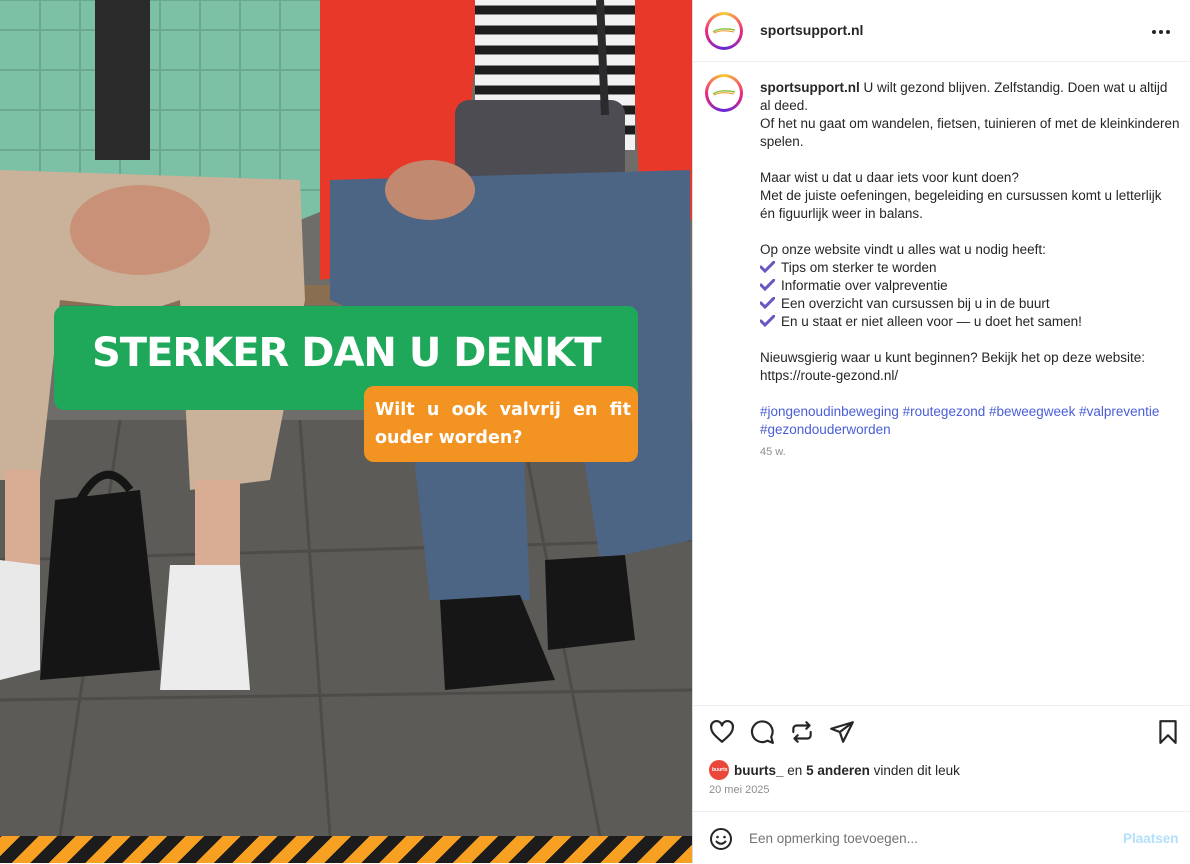 The image size is (1190, 864). I want to click on more-horizontal-icon, so click(1164, 31).